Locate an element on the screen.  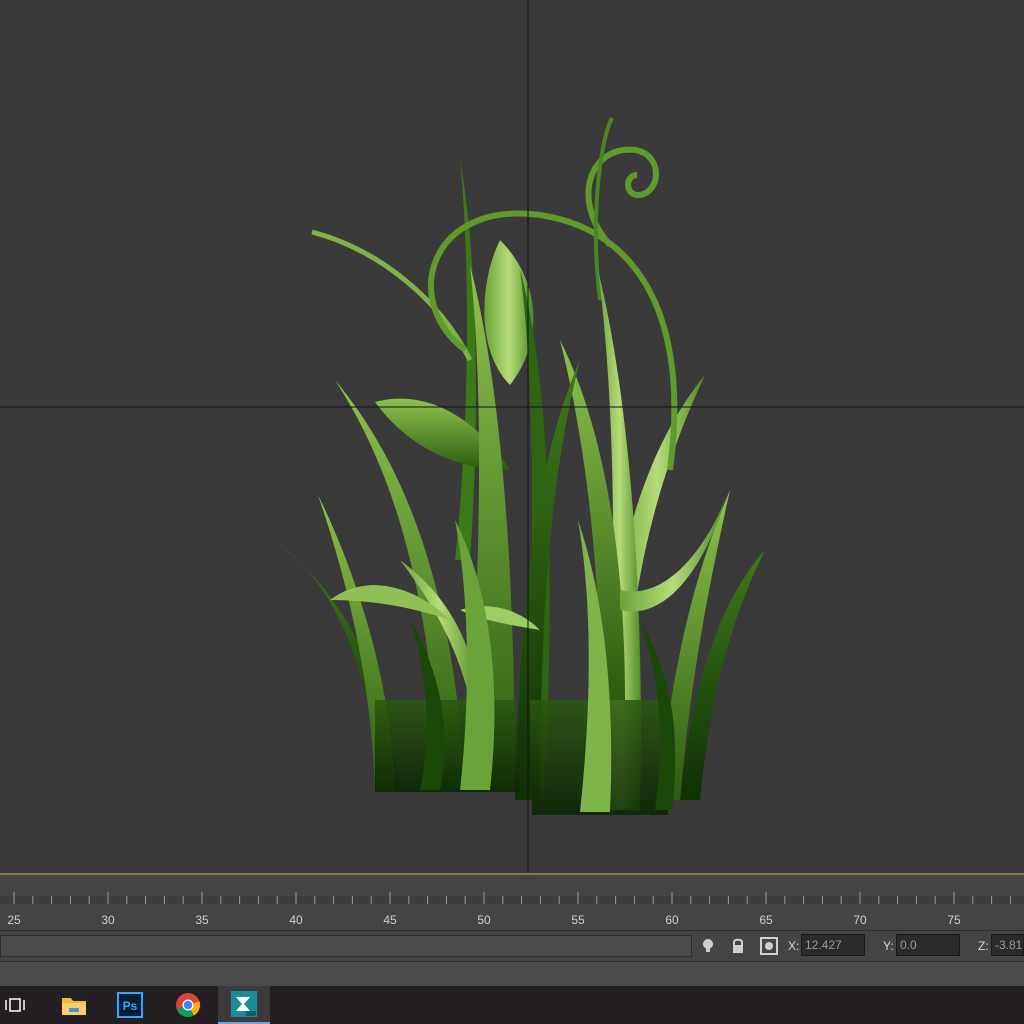
timeline-ruler: 25 30 35 40 45 50 55 60 65 70 75 is located at coordinates (512, 902).